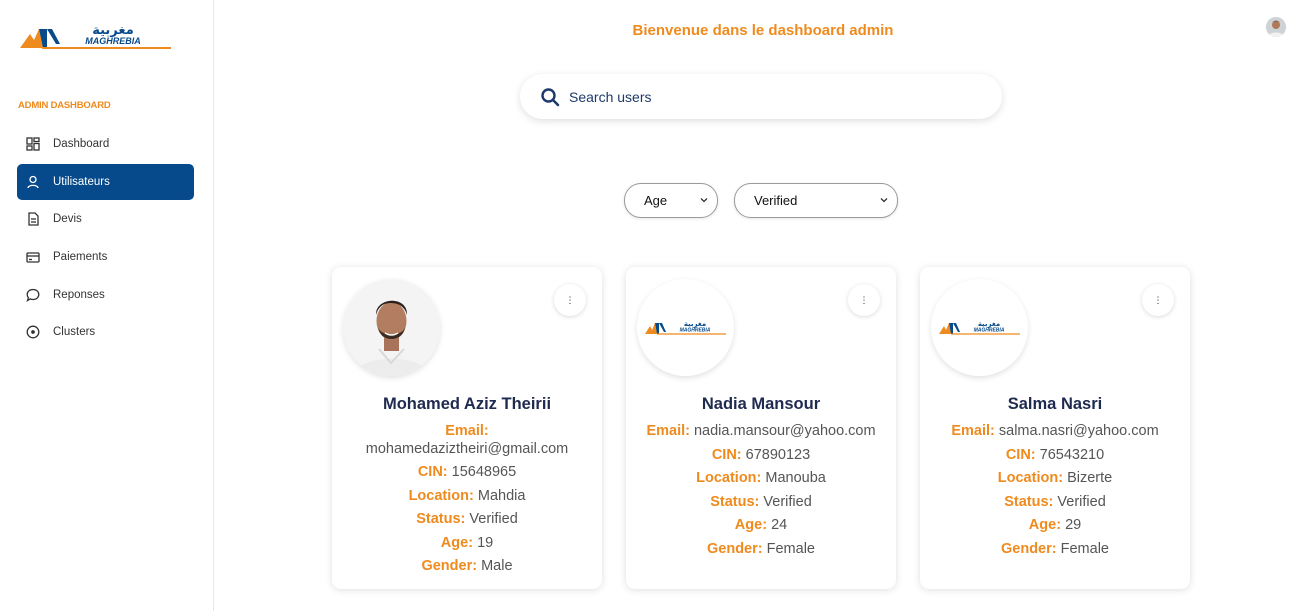 The width and height of the screenshot is (1312, 611). I want to click on sidebar-item-utilisateurs: Utilisateurs, so click(105, 181).